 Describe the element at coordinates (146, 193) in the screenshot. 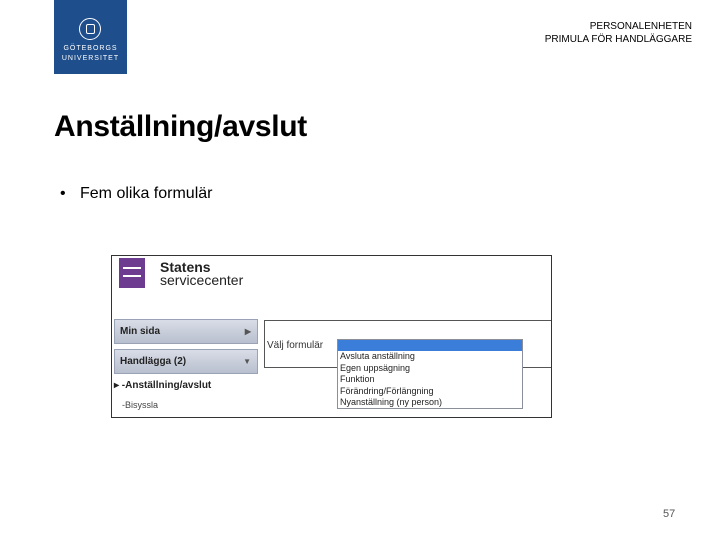

I see `bullet-text: Fem olika formulär` at that location.